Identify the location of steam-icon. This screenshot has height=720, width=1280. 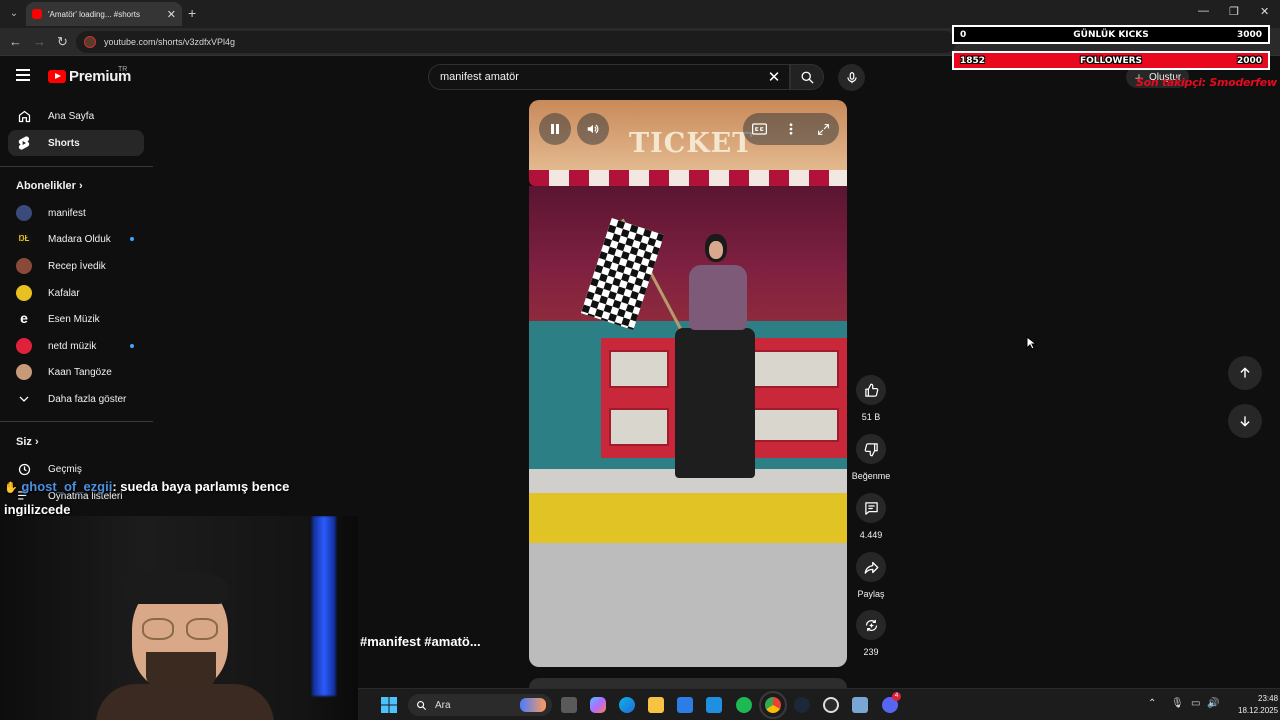
(802, 705).